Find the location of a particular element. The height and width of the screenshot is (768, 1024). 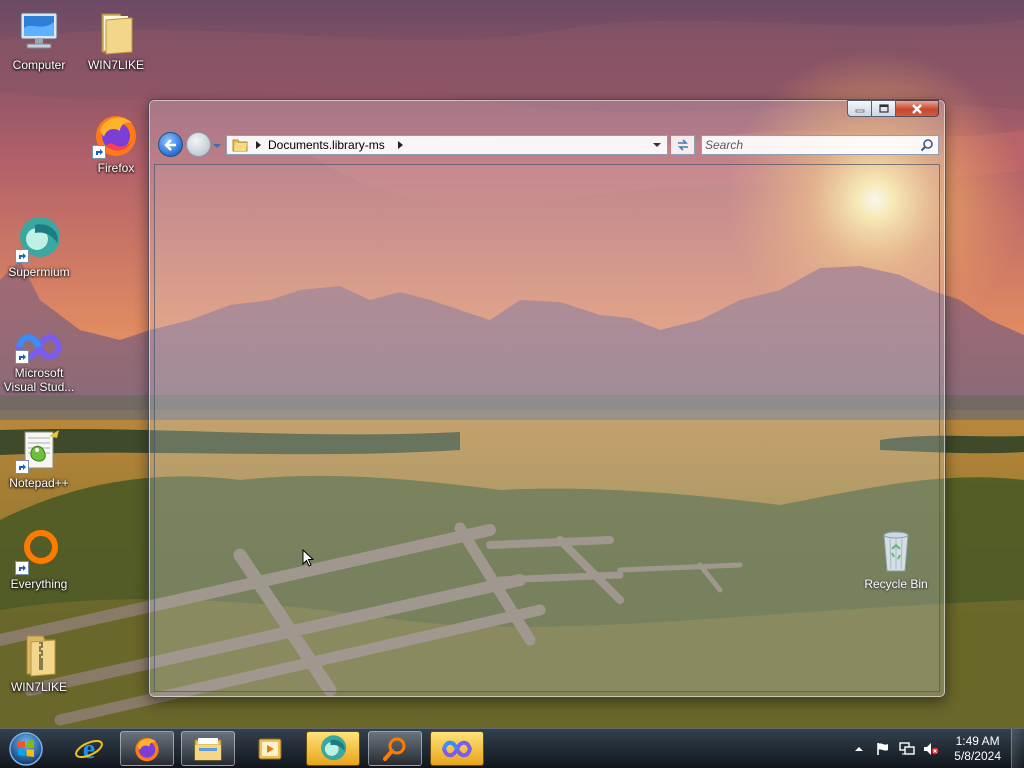

show-desktop-button is located at coordinates (1017, 748).